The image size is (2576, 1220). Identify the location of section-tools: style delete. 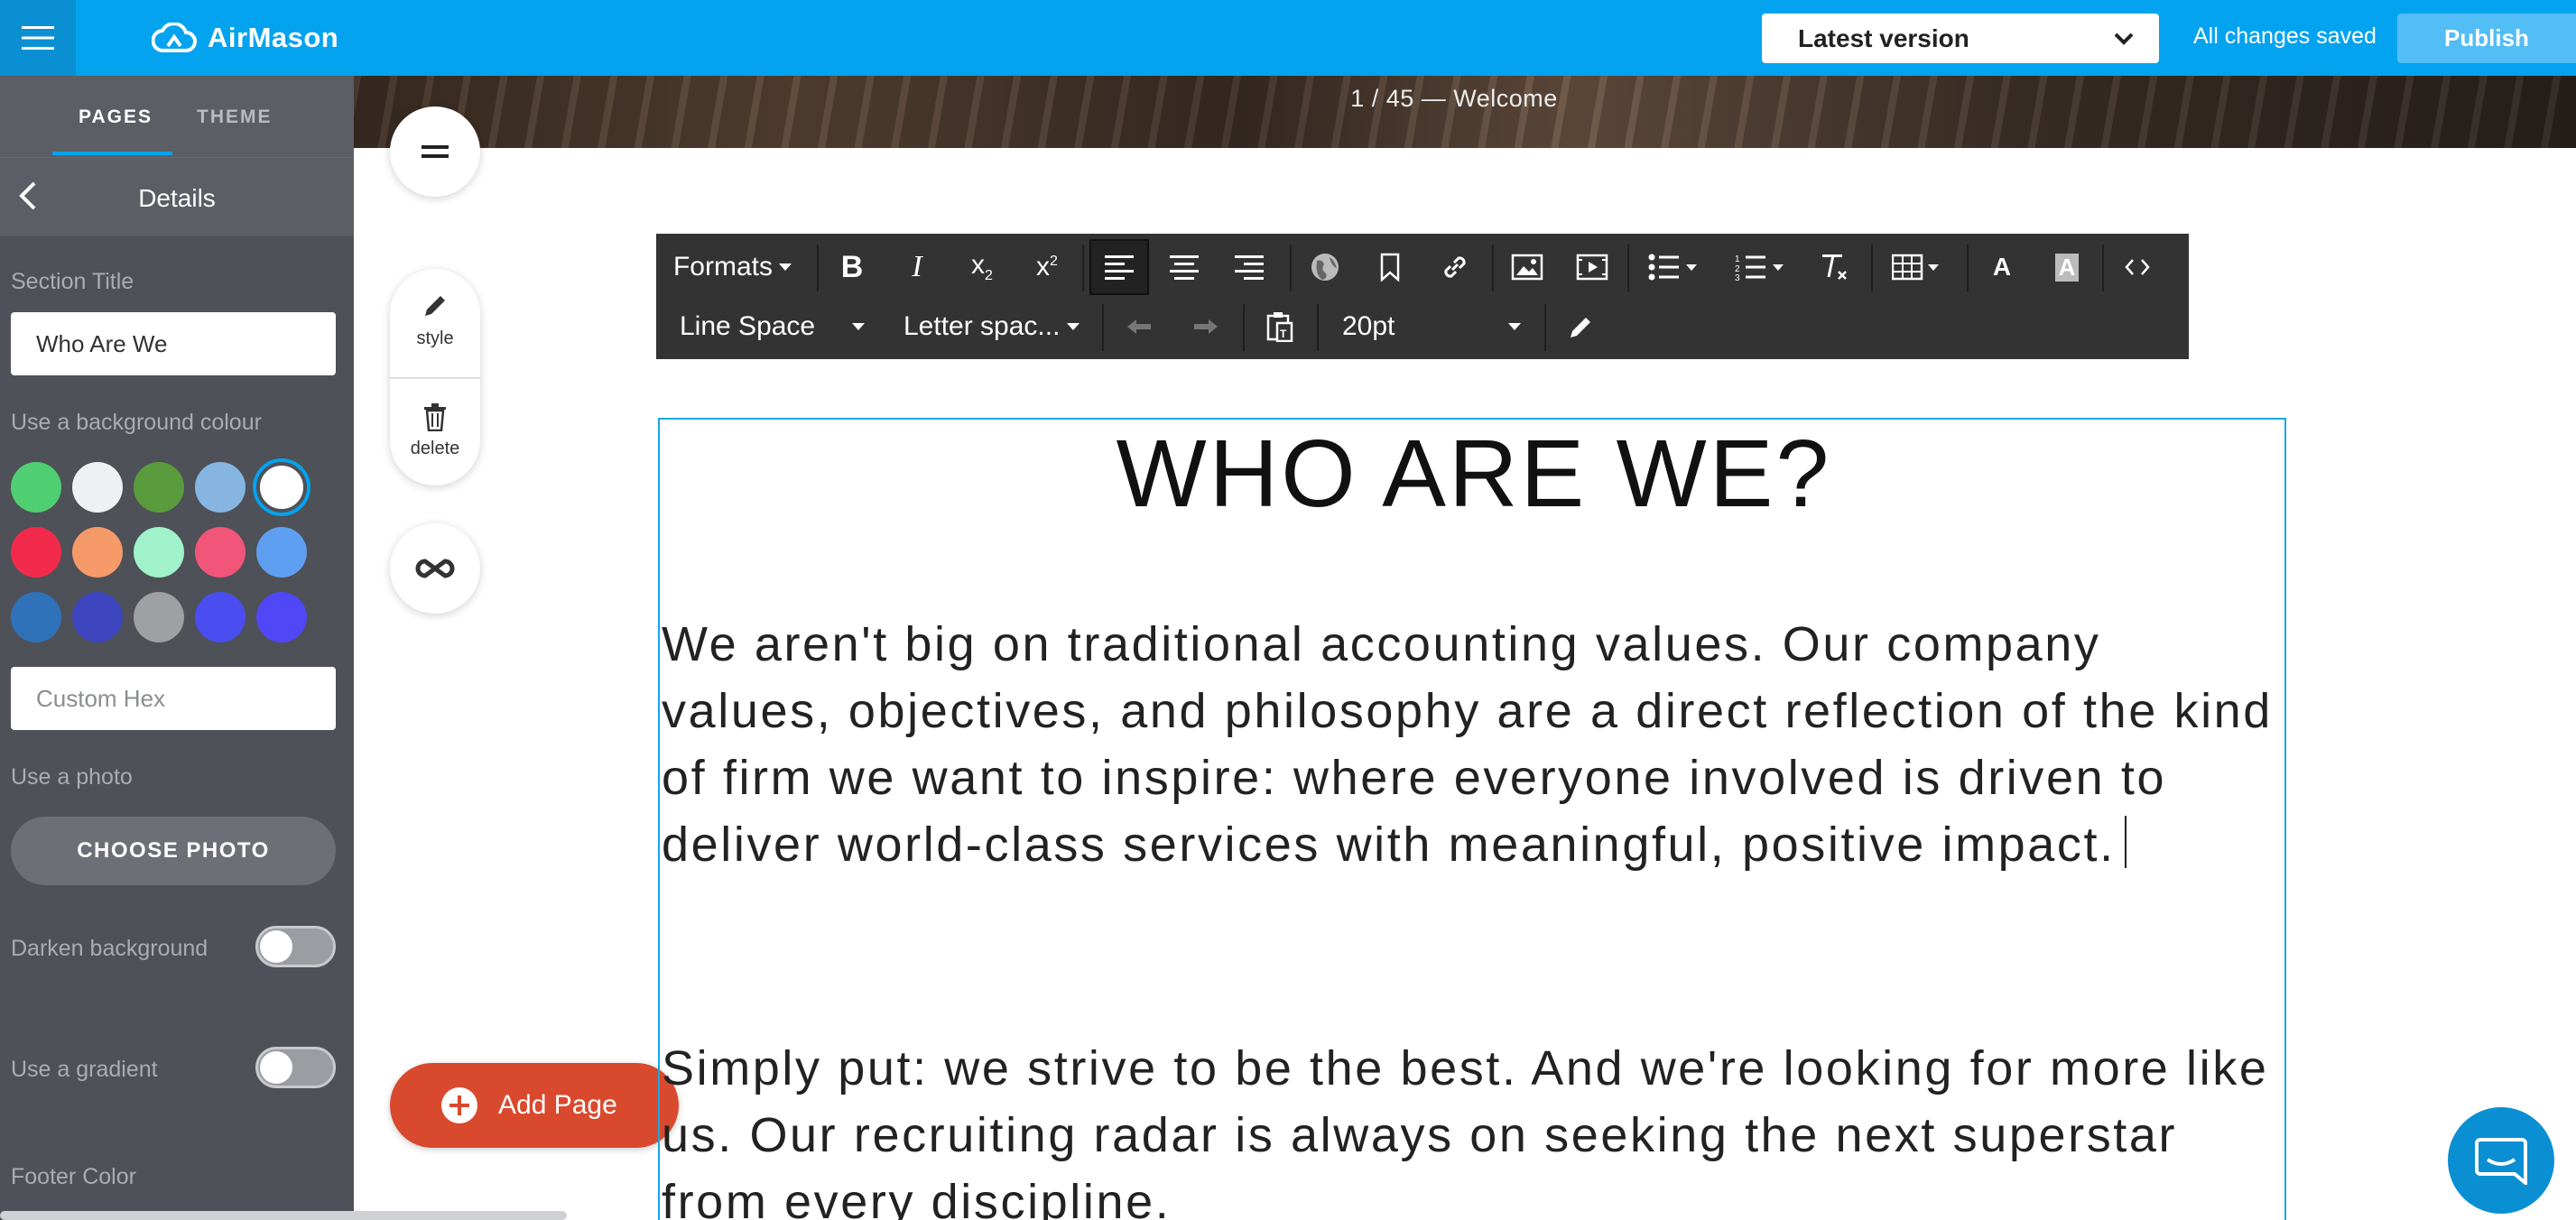
(435, 377).